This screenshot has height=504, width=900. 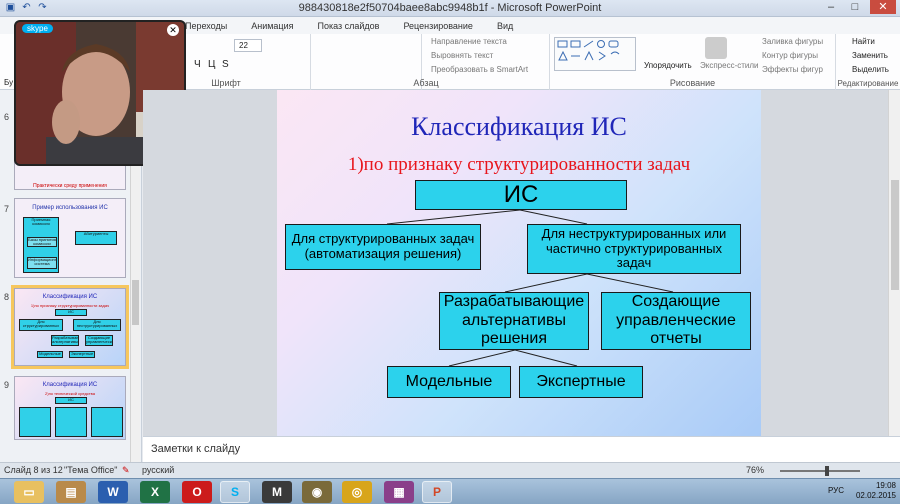 I want to click on tab-animation: Анимация, so click(x=272, y=26).